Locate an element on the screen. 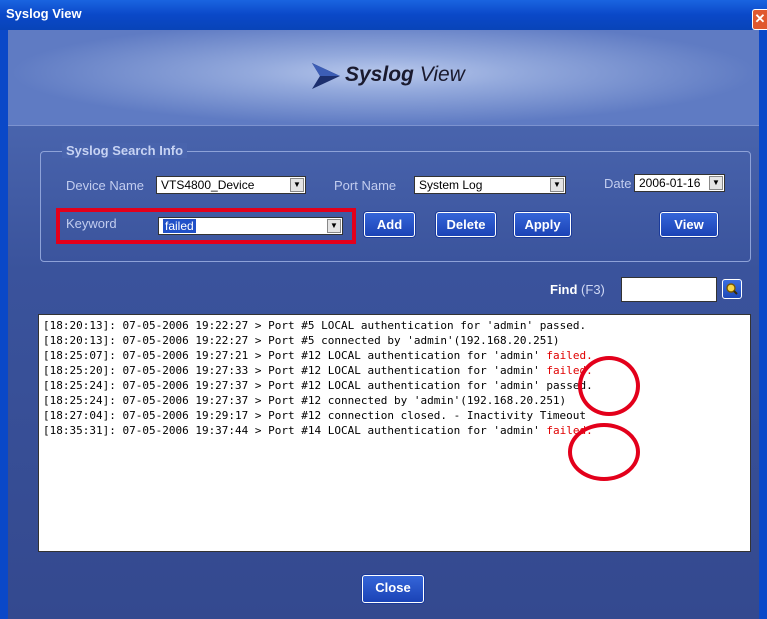 This screenshot has height=619, width=767. log-line-result: failed. is located at coordinates (569, 355).